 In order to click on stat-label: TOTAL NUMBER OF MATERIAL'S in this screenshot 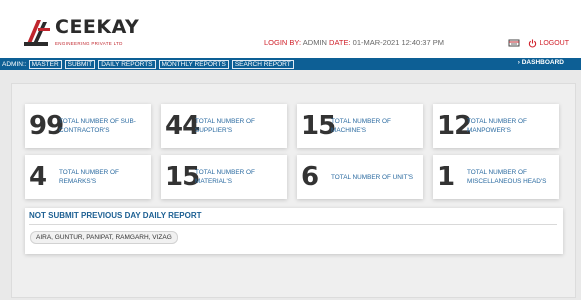, I will do `click(225, 177)`.